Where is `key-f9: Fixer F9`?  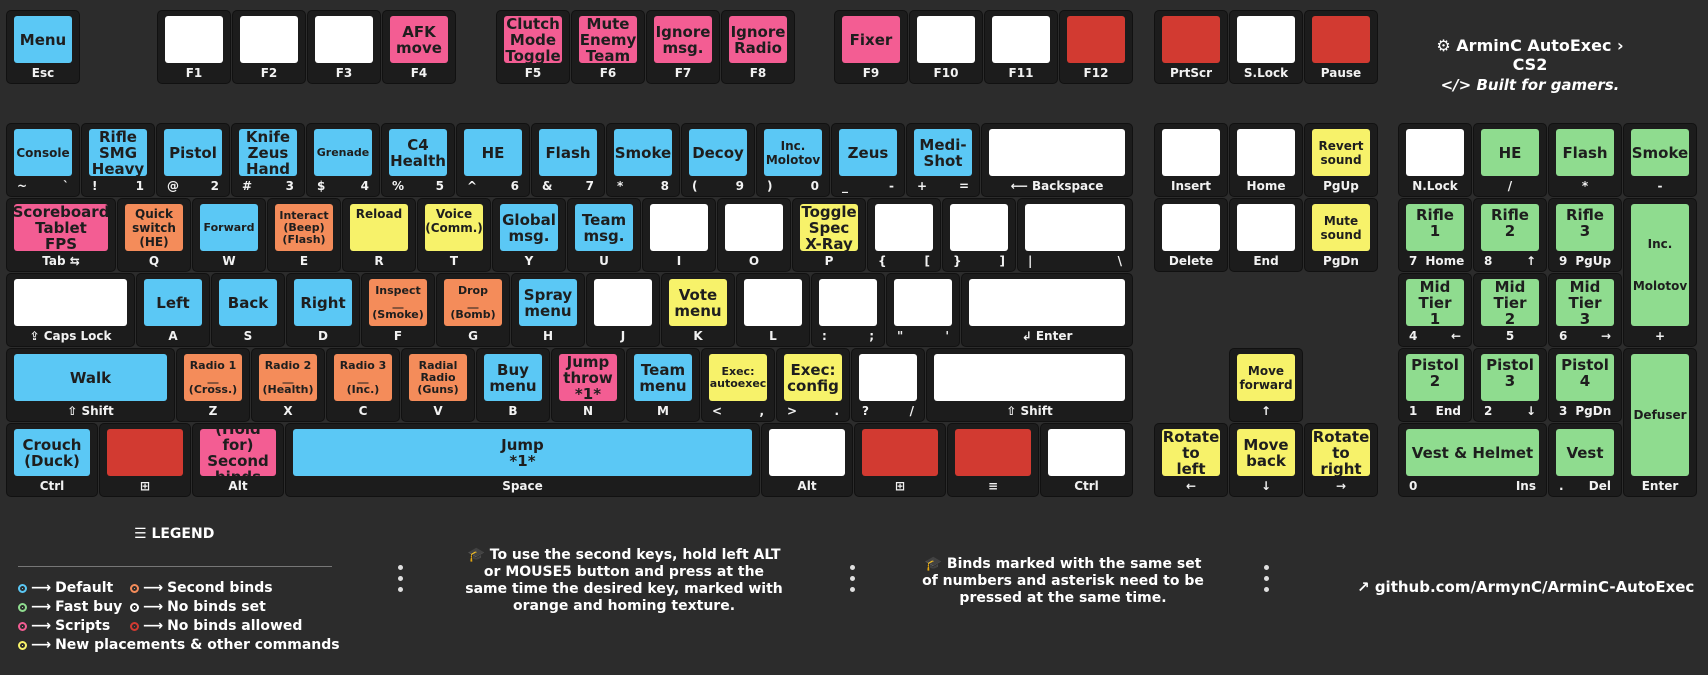 key-f9: Fixer F9 is located at coordinates (871, 47).